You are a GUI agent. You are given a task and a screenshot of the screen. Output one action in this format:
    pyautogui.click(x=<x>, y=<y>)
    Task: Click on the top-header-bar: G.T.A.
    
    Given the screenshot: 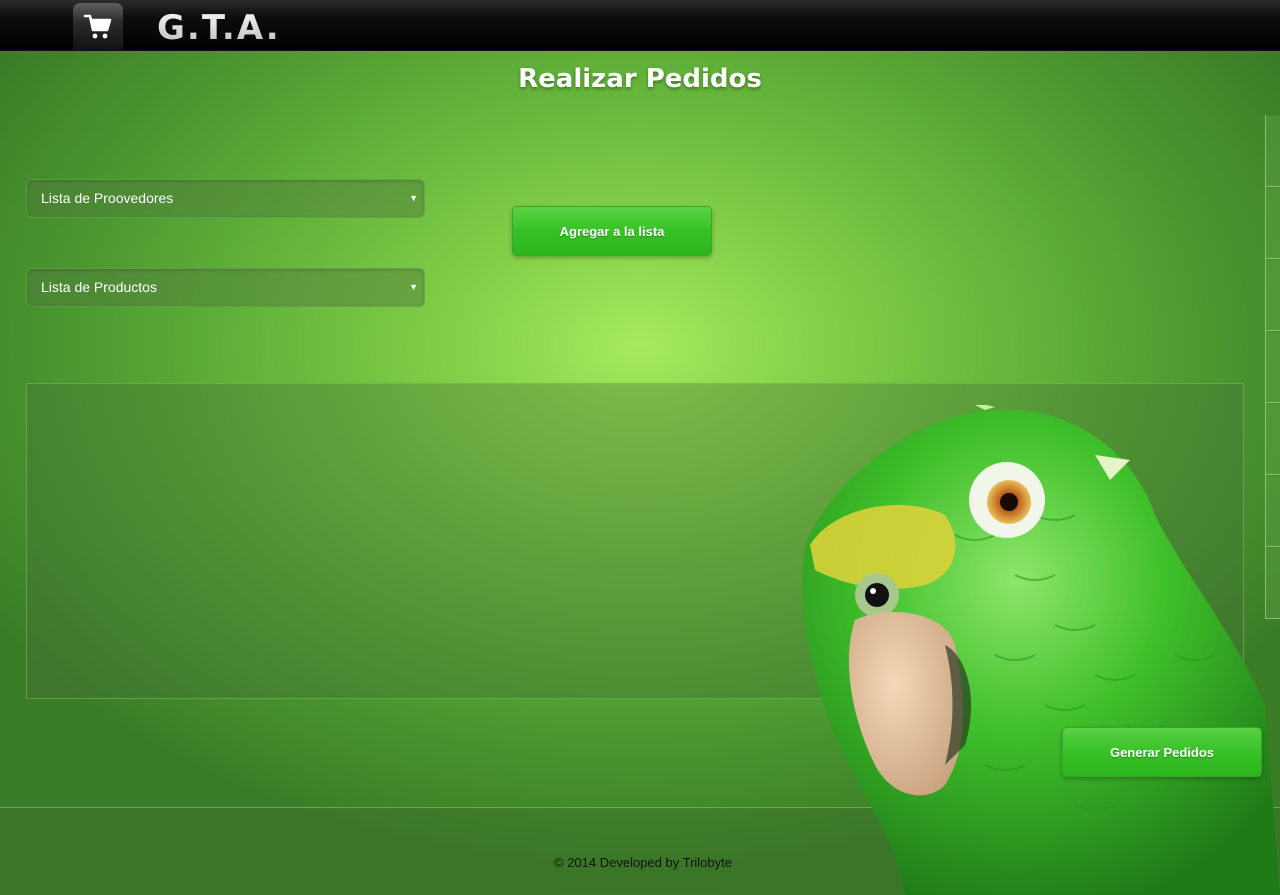 What is the action you would take?
    pyautogui.click(x=640, y=25)
    